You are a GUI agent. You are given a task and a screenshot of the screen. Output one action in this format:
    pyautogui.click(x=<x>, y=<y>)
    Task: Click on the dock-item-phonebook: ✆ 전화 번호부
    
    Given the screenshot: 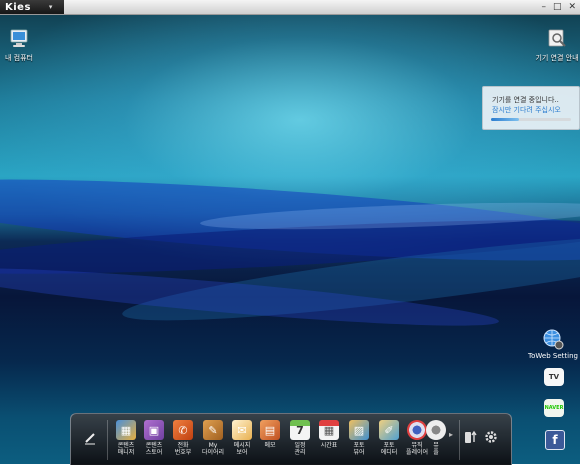 What is the action you would take?
    pyautogui.click(x=183, y=438)
    